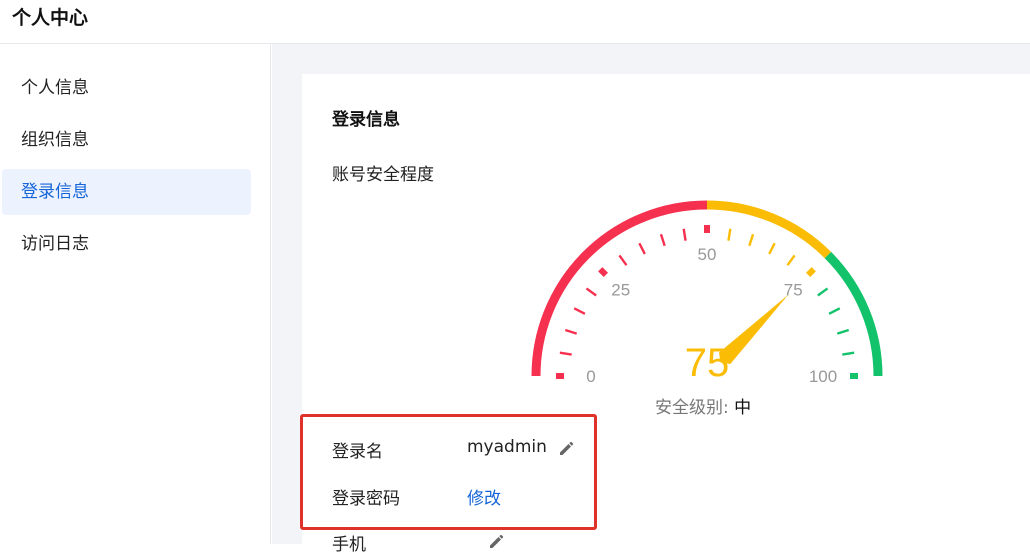 The width and height of the screenshot is (1030, 555). Describe the element at coordinates (366, 120) in the screenshot. I see `section-title: 登录信息` at that location.